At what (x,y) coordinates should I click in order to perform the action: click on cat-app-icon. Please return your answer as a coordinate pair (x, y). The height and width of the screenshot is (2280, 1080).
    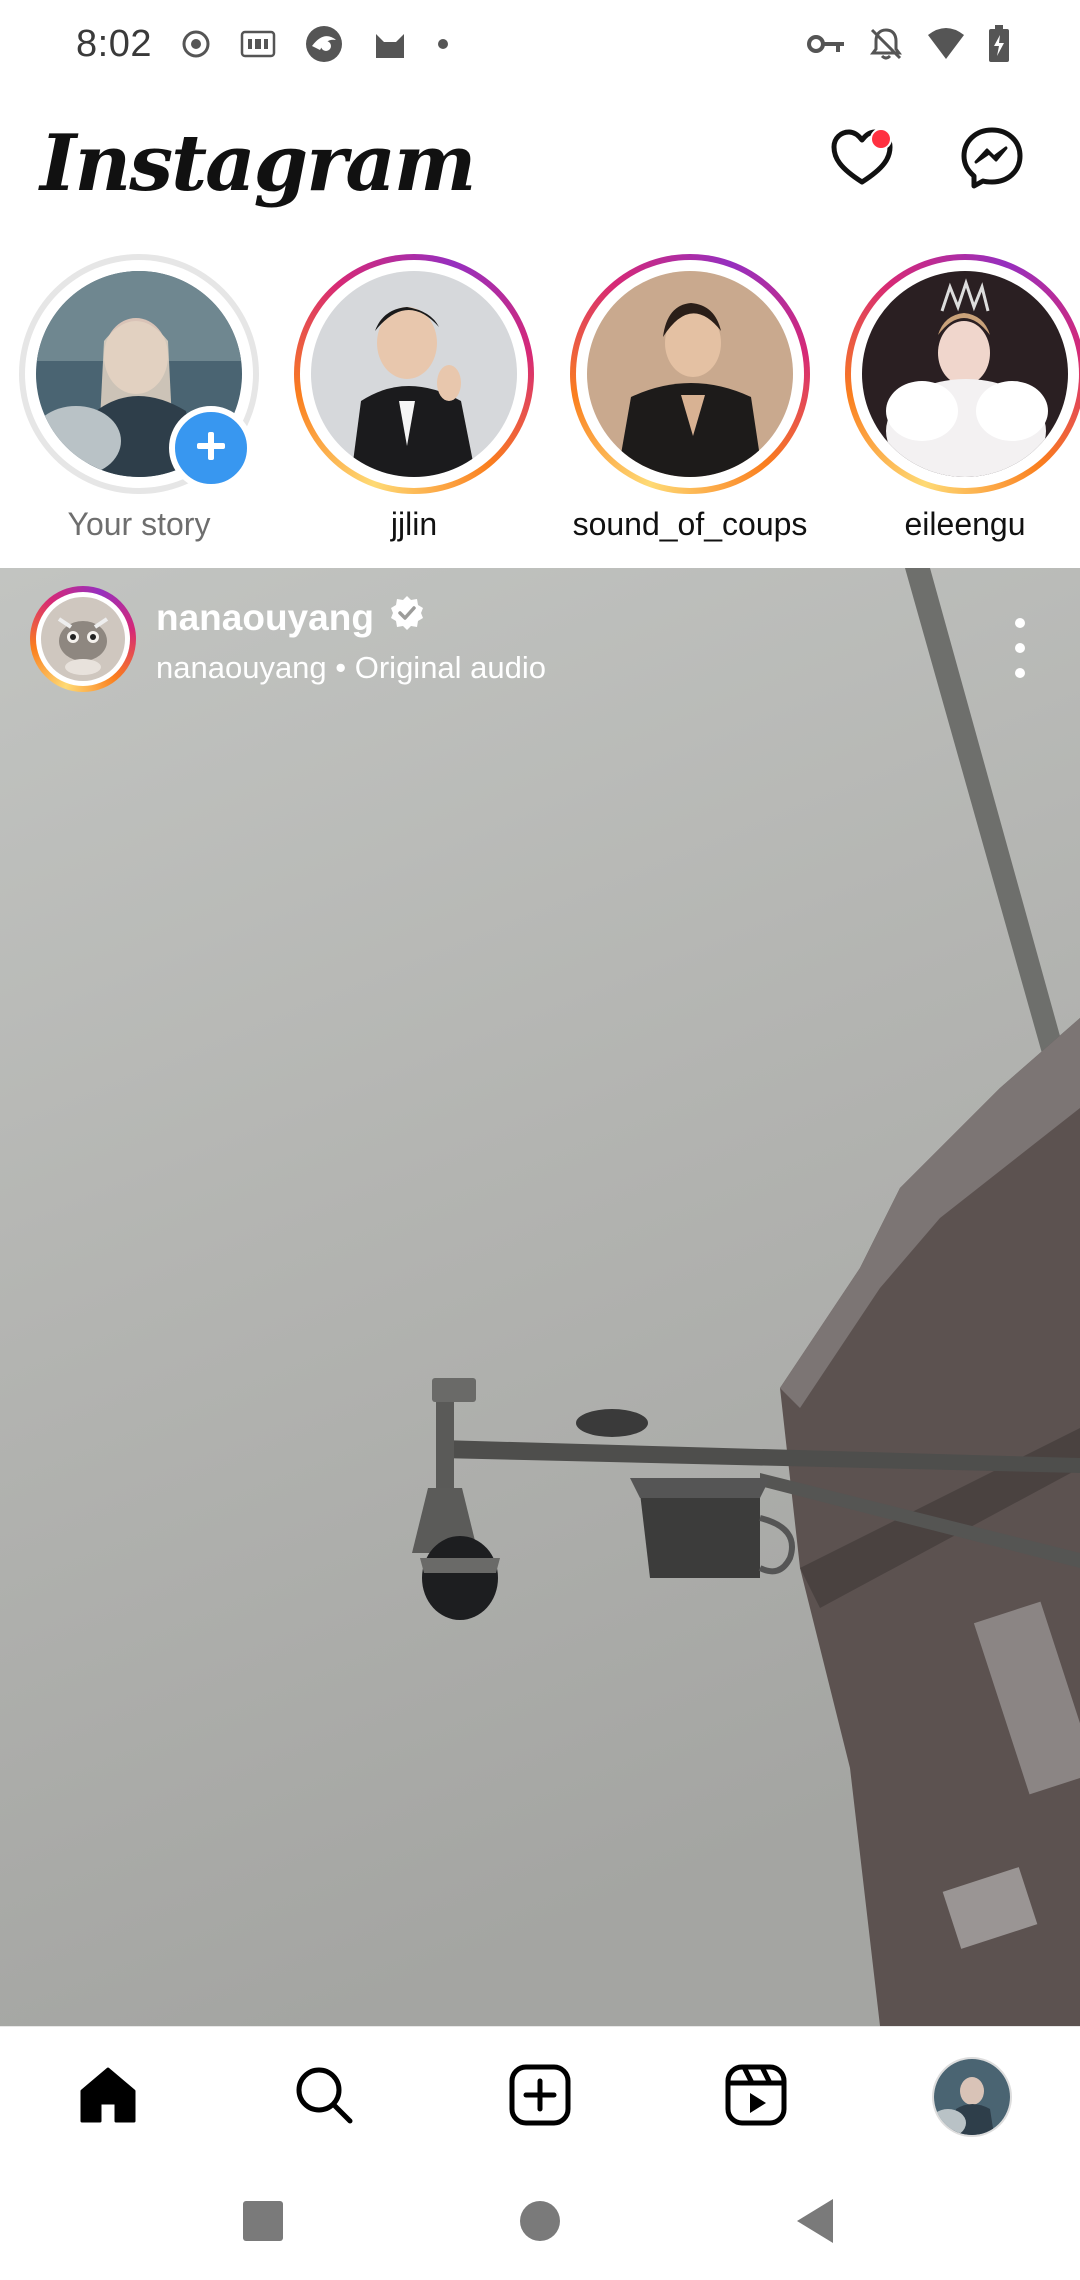
    Looking at the image, I should click on (390, 44).